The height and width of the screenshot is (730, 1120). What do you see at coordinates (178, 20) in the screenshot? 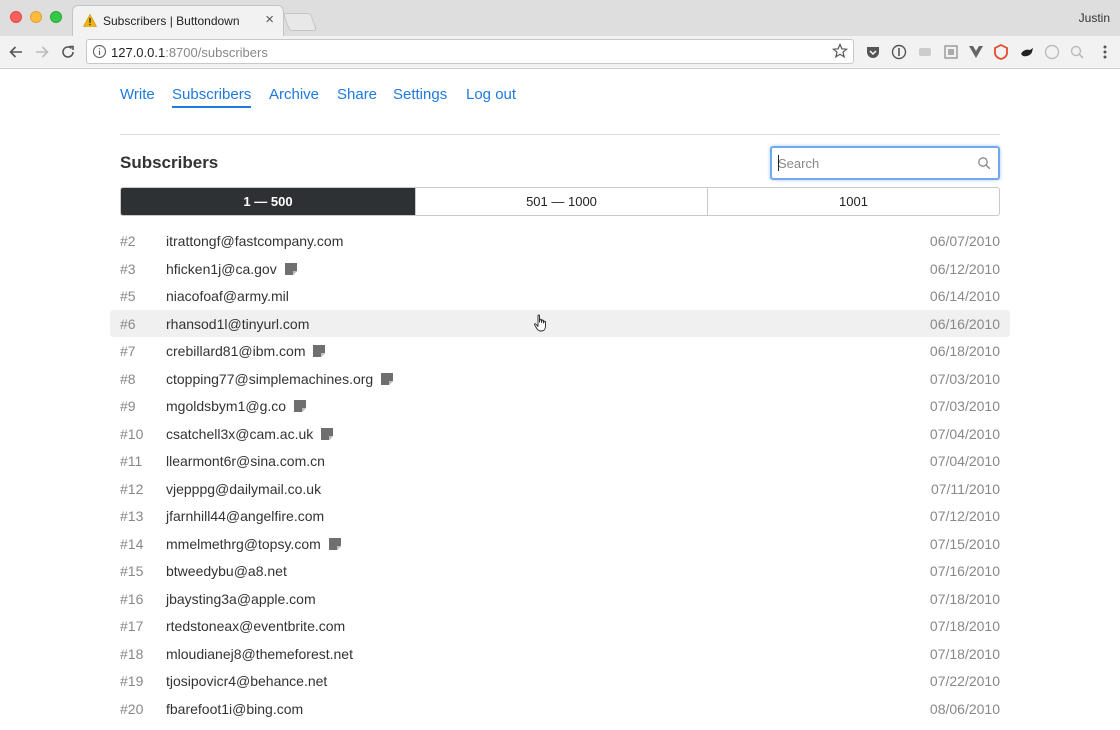
I see `browser-tab: Subscribers | Buttondown ×` at bounding box center [178, 20].